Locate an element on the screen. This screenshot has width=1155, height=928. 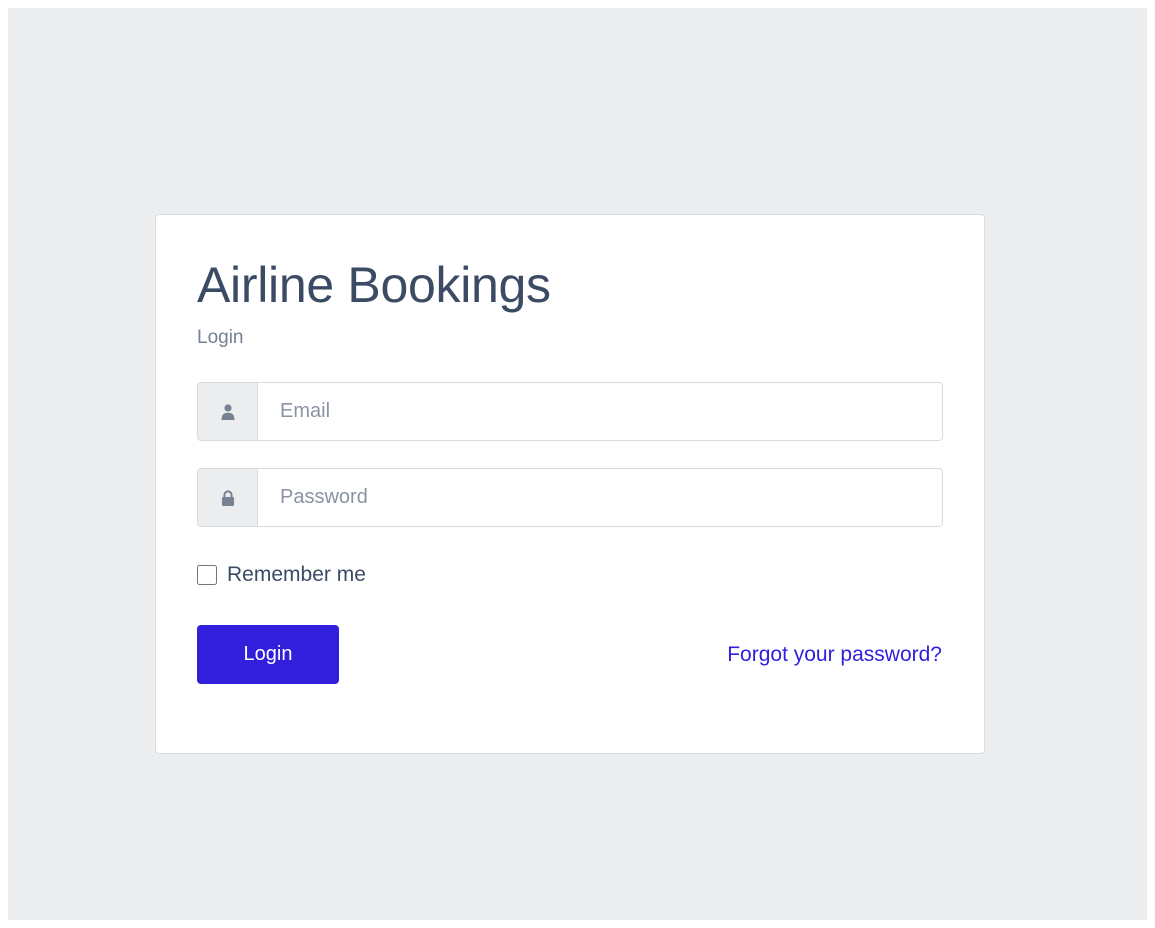
form-actions: Login Forgot your password? is located at coordinates (570, 654).